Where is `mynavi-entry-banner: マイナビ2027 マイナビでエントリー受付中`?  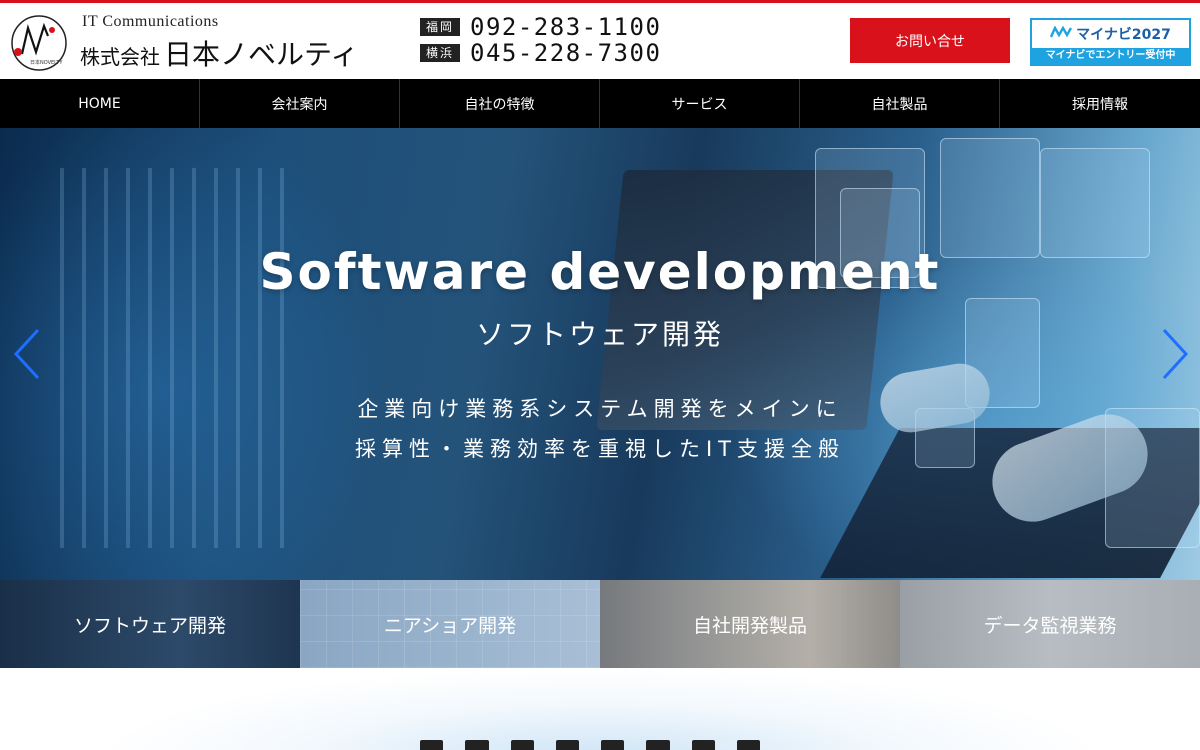
mynavi-entry-banner: マイナビ2027 マイナビでエントリー受付中 is located at coordinates (1110, 42).